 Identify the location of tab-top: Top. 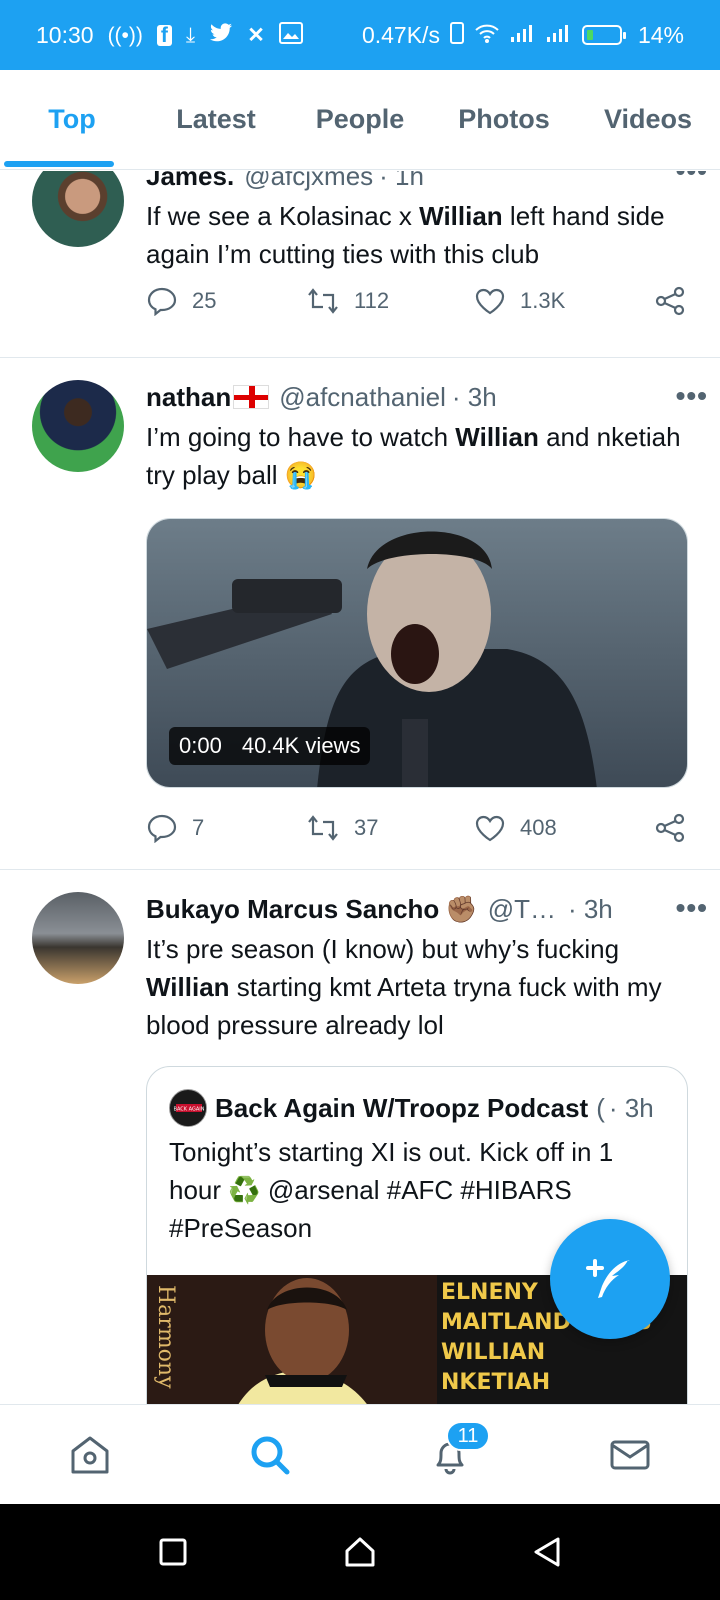
(72, 119).